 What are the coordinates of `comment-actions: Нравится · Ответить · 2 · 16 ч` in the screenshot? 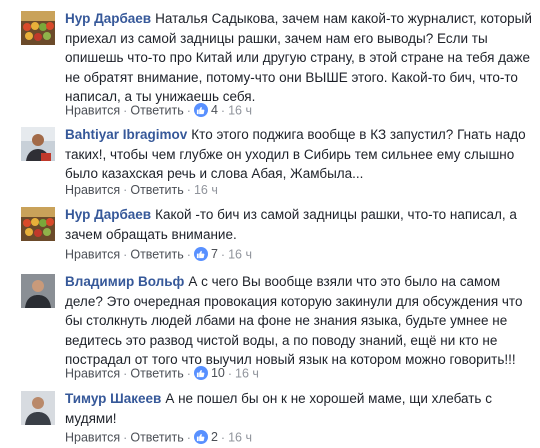 It's located at (158, 437).